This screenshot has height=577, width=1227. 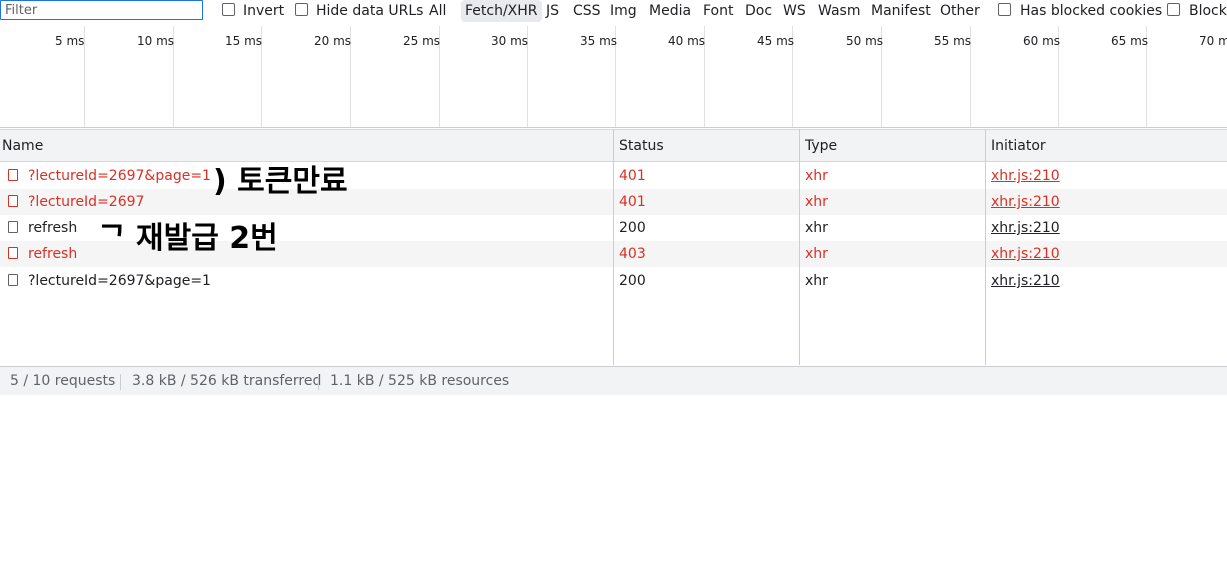 I want to click on invert-checkbox, so click(x=228, y=9).